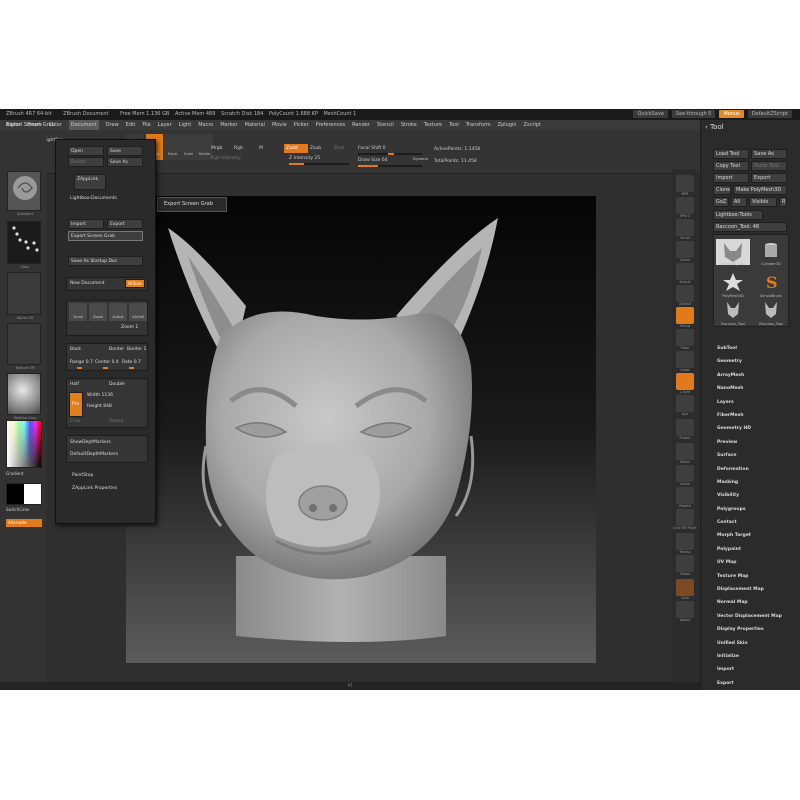 The height and width of the screenshot is (800, 800). Describe the element at coordinates (205, 125) in the screenshot. I see `menu-macro: Macro` at that location.